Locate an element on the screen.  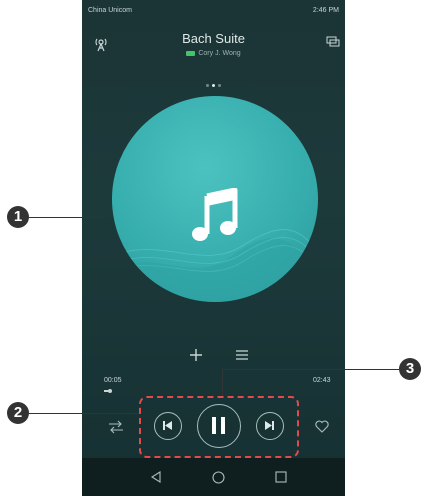
elapsed-time: 00:05 is located at coordinates (113, 380).